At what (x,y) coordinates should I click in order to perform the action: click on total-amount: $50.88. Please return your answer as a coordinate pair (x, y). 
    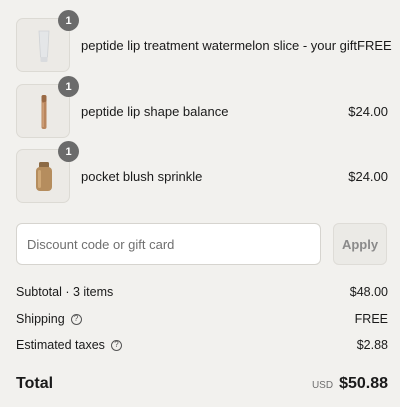
    Looking at the image, I should click on (363, 383).